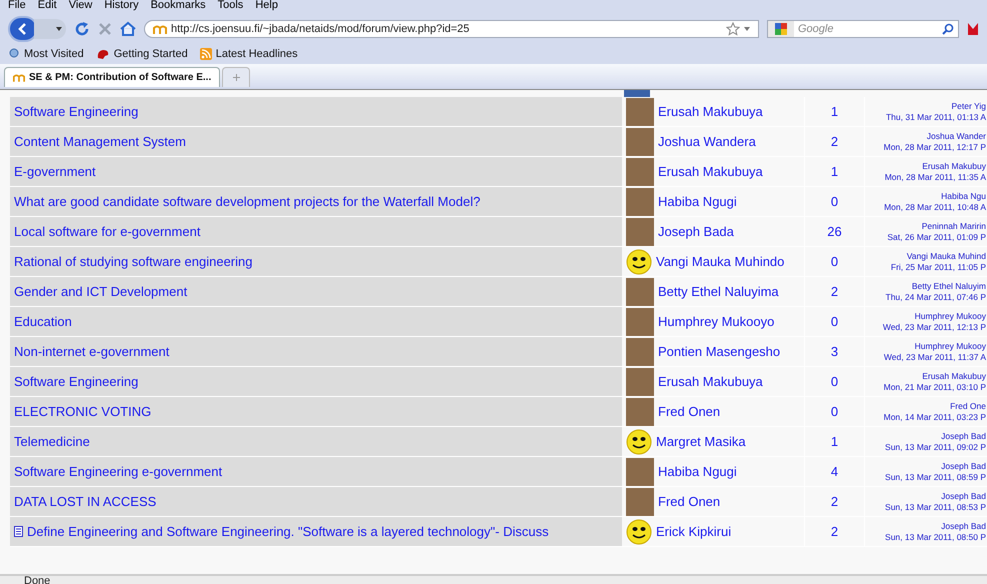 The height and width of the screenshot is (584, 987). Describe the element at coordinates (17, 5) in the screenshot. I see `menu-item: File` at that location.